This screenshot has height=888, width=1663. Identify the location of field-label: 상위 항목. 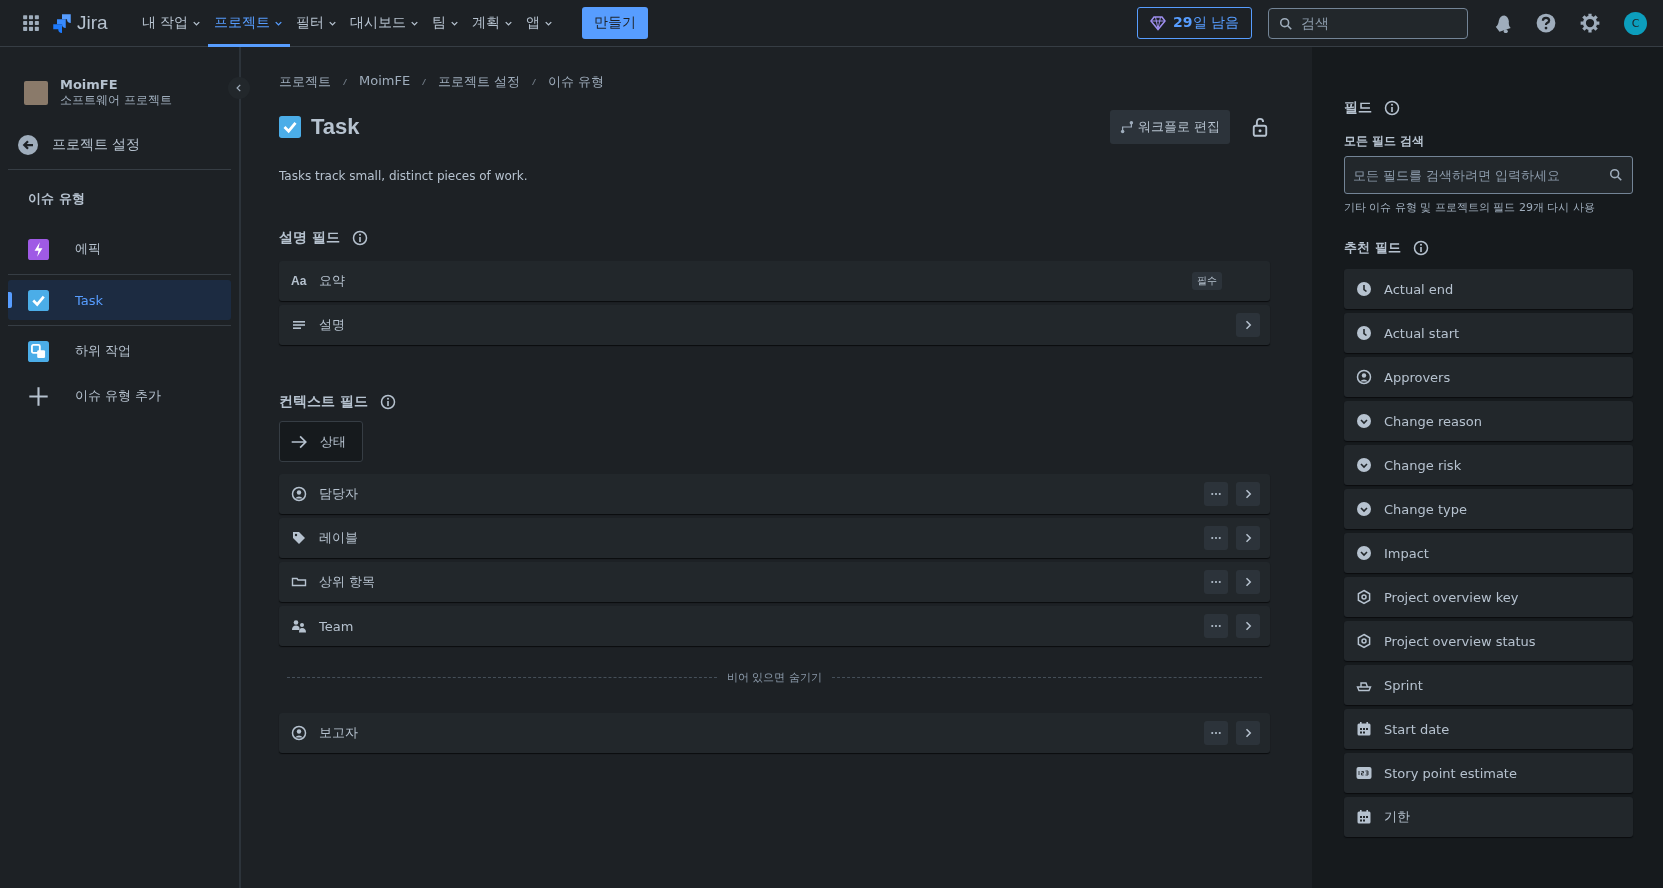
(347, 582).